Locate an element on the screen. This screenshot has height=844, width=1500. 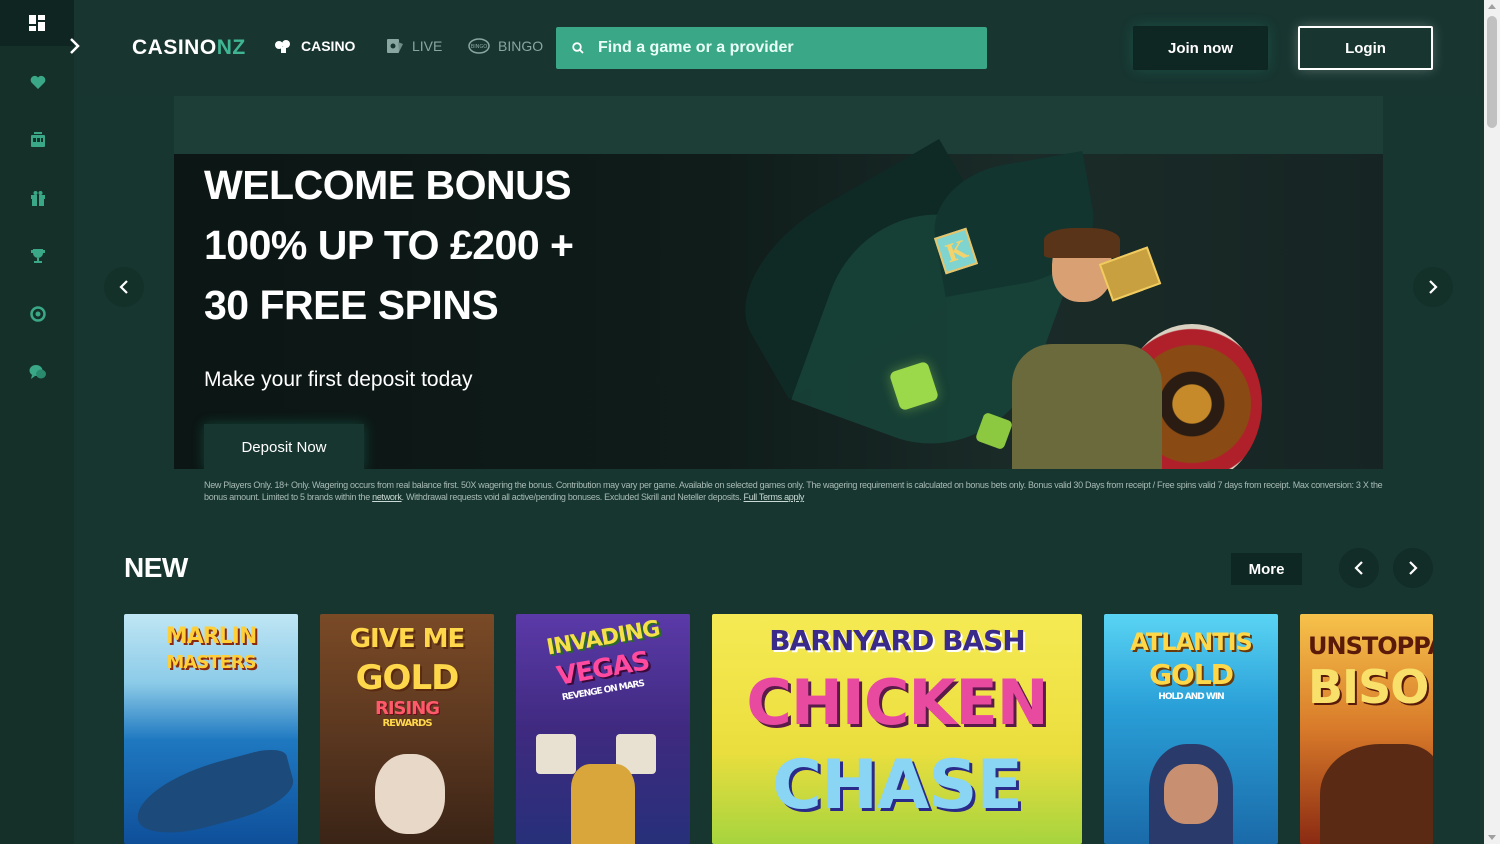
bison-character is located at coordinates (1376, 794).